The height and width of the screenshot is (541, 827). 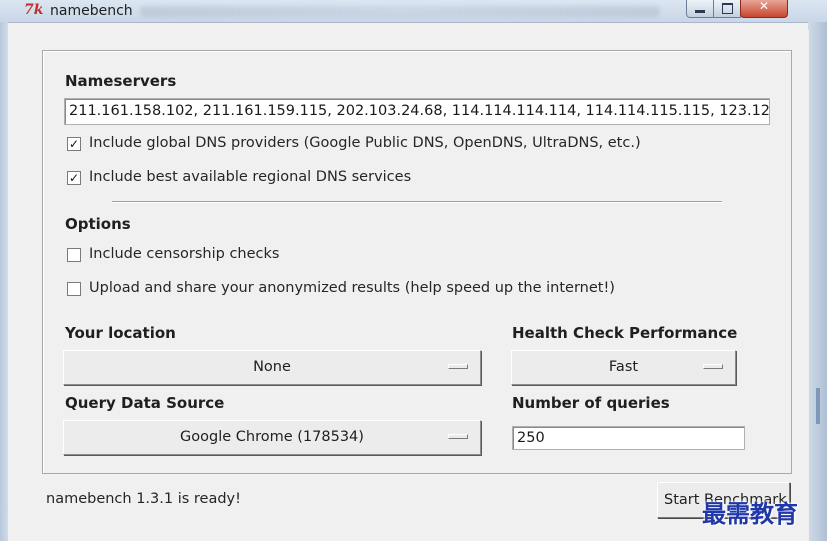 What do you see at coordinates (74, 255) in the screenshot?
I see `censorship-checkbox` at bounding box center [74, 255].